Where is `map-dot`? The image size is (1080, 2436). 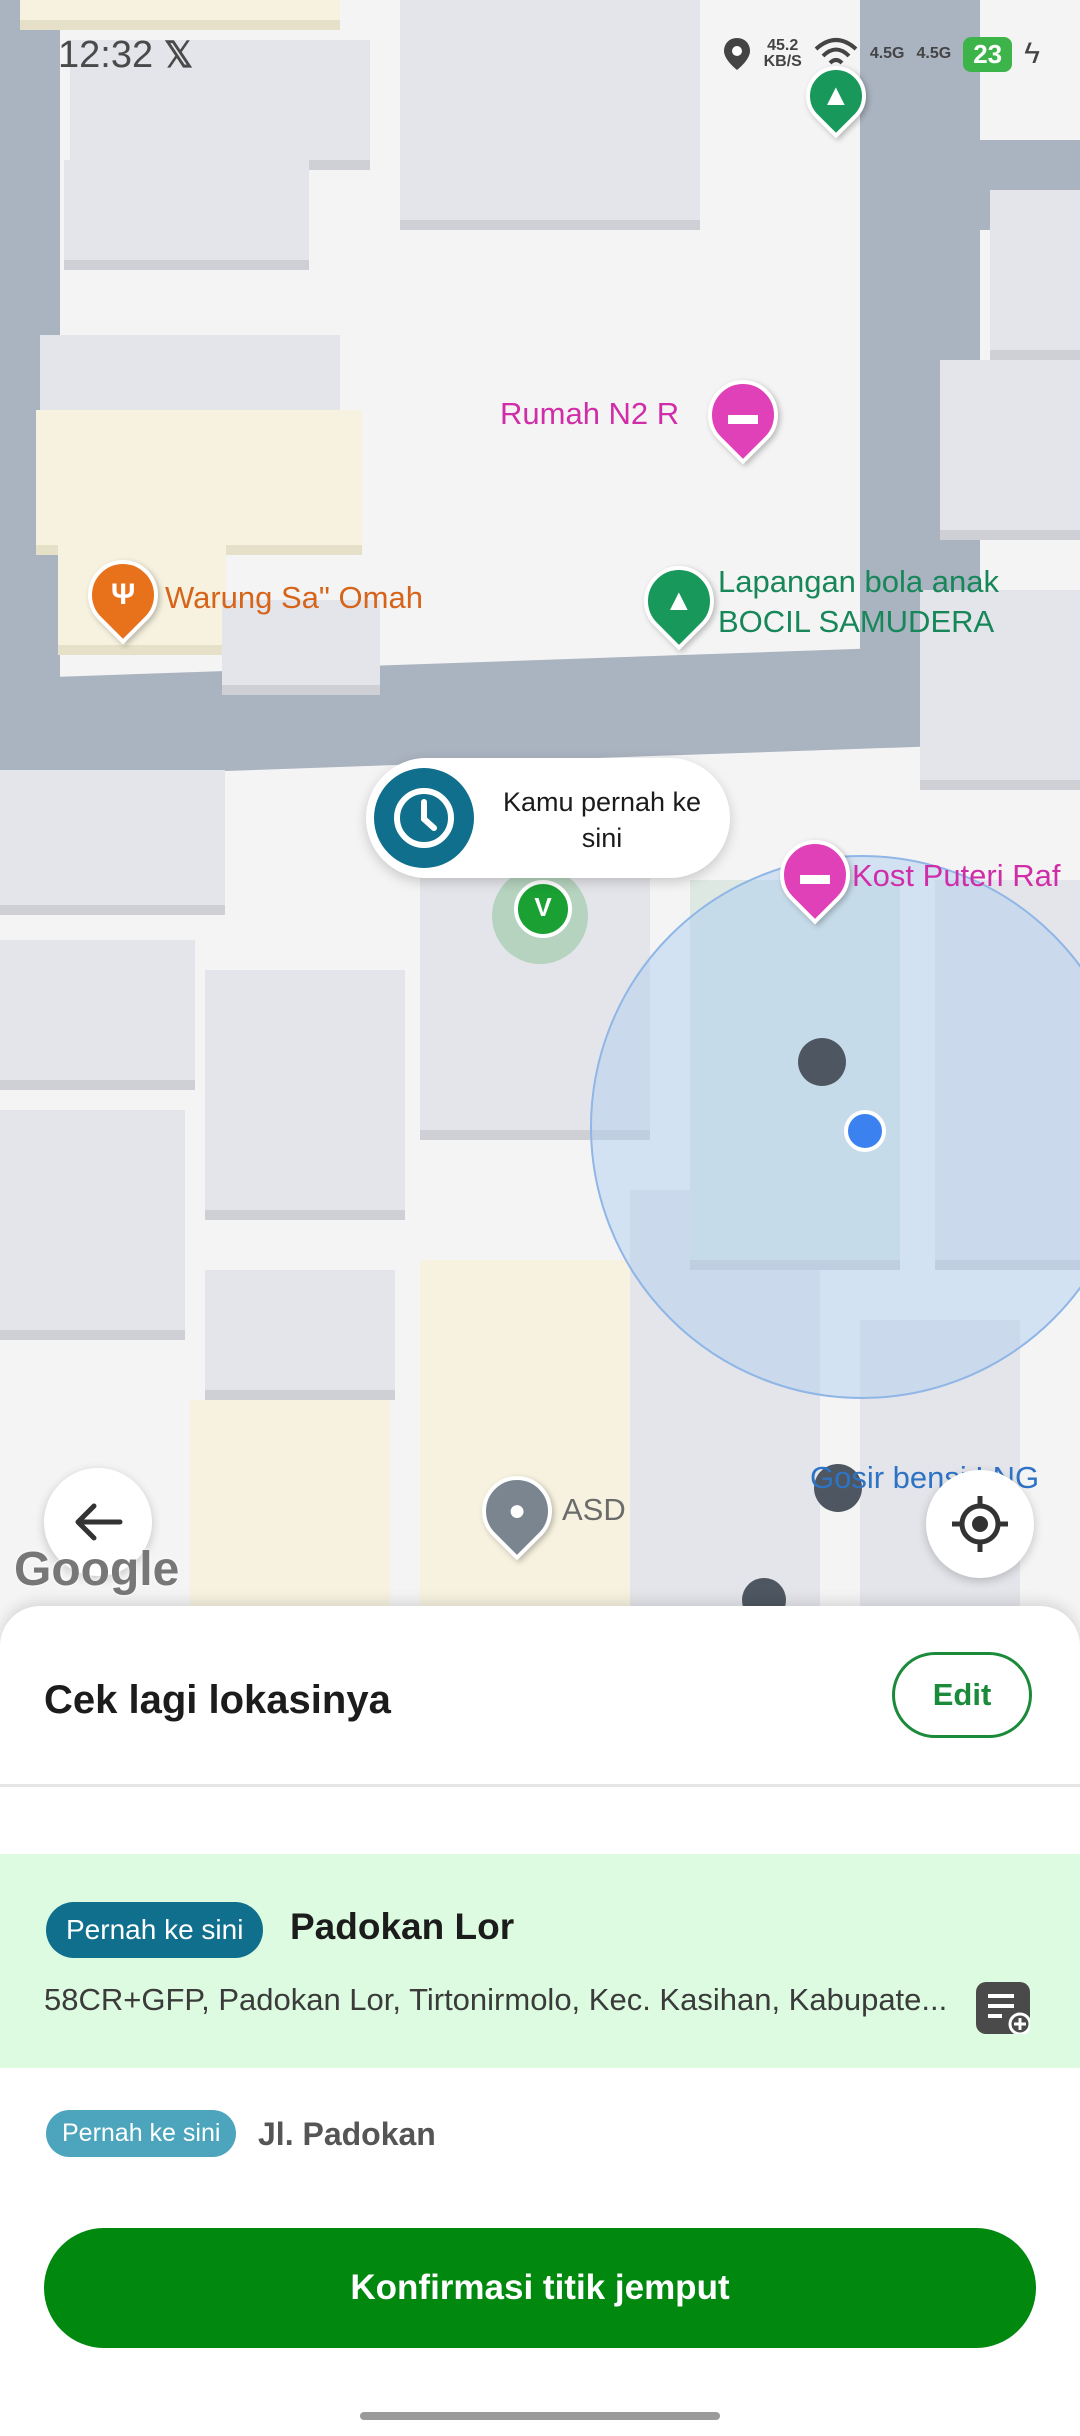 map-dot is located at coordinates (822, 1062).